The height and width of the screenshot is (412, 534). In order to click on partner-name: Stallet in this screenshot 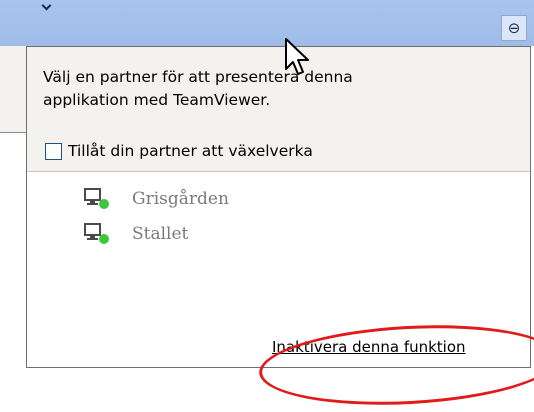, I will do `click(160, 234)`.